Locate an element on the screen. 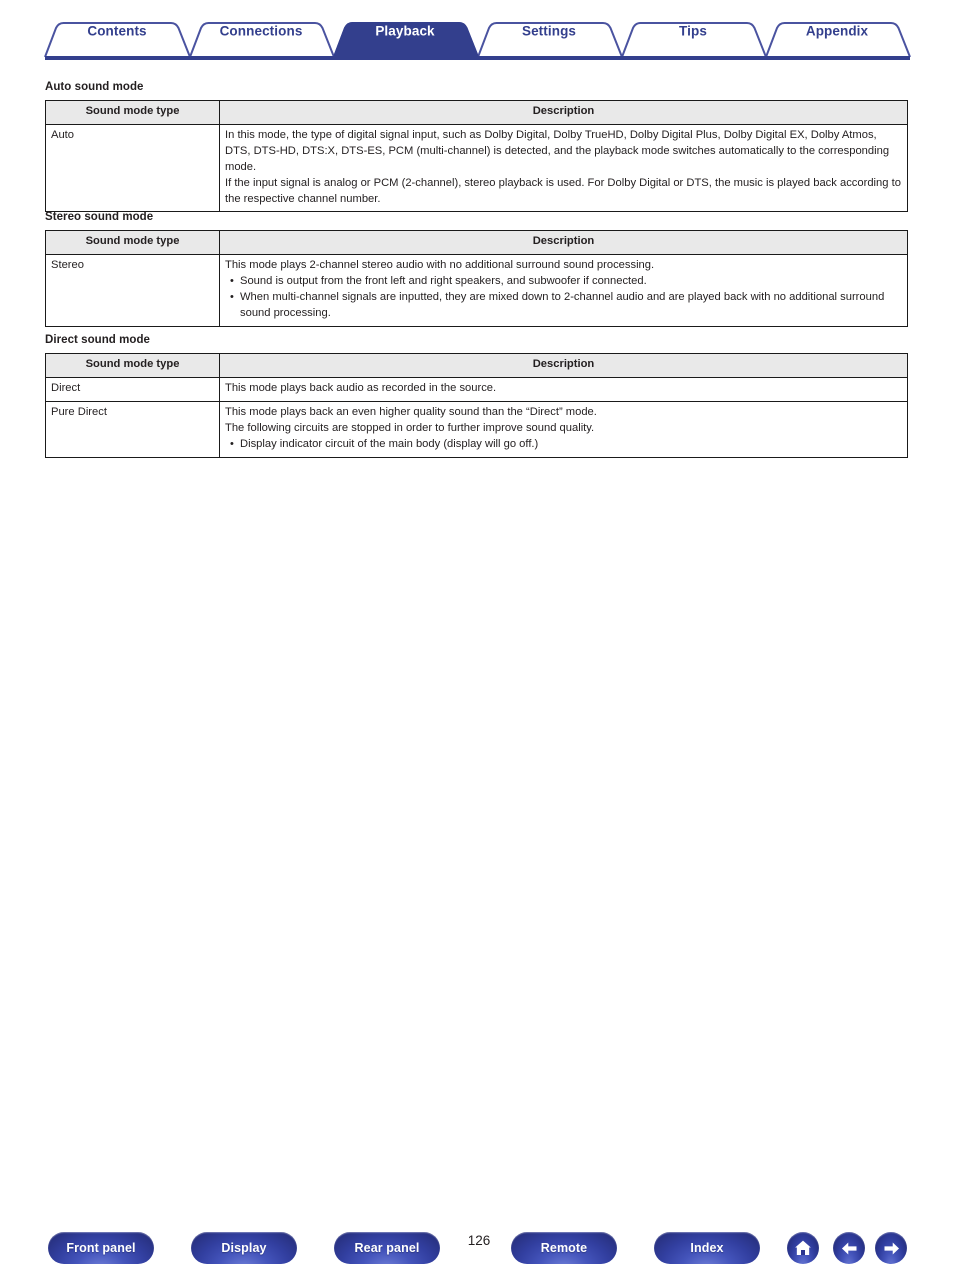 The width and height of the screenshot is (954, 1264). section-title-stereo-sound-mode: Stereo sound mode is located at coordinates (99, 217).